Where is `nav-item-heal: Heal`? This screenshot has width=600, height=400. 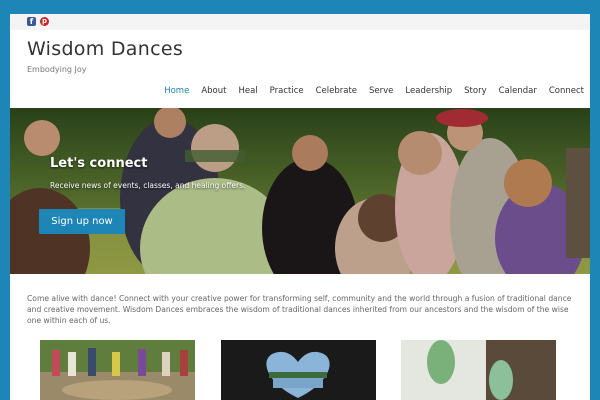 nav-item-heal: Heal is located at coordinates (247, 91).